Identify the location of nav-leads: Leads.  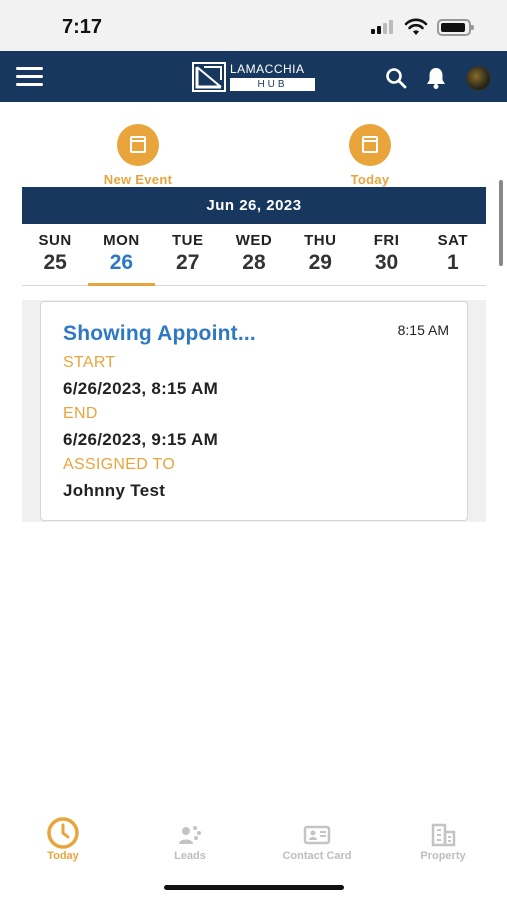
(190, 837).